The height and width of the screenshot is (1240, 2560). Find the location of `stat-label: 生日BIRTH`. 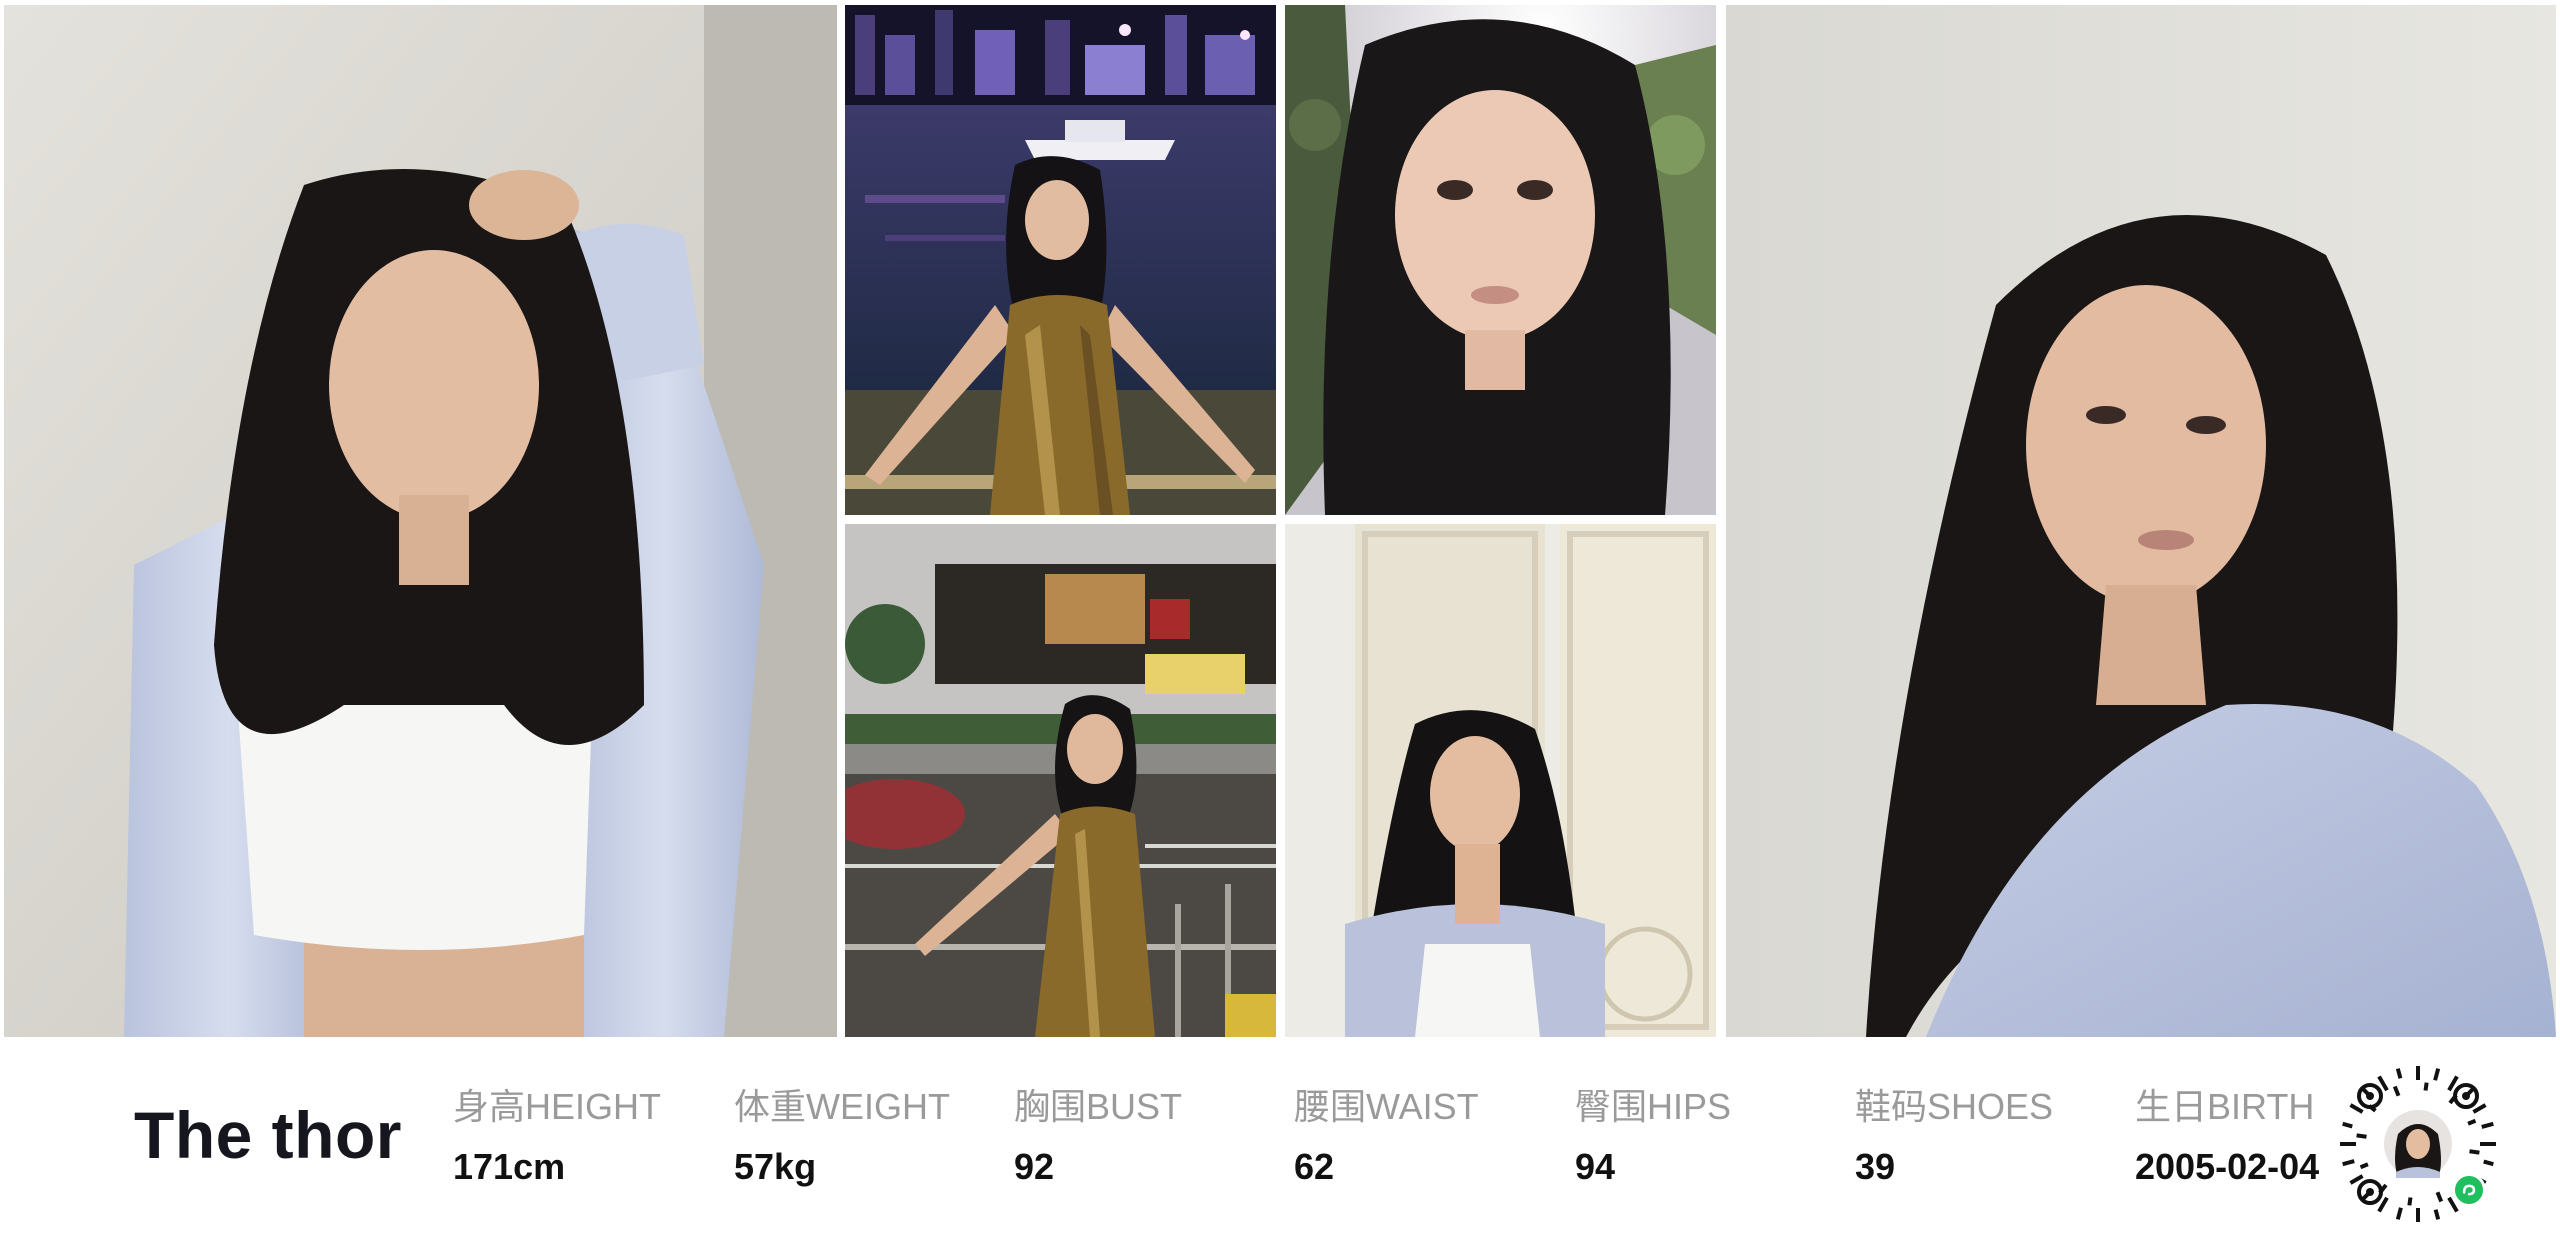

stat-label: 生日BIRTH is located at coordinates (2225, 1106).